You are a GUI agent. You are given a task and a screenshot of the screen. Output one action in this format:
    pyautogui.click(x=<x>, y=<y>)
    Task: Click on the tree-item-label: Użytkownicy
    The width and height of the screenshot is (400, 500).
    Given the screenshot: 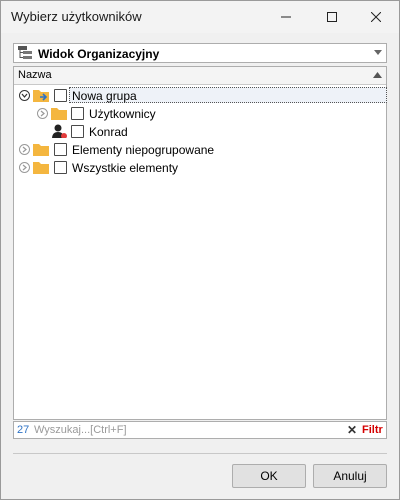 What is the action you would take?
    pyautogui.click(x=122, y=114)
    